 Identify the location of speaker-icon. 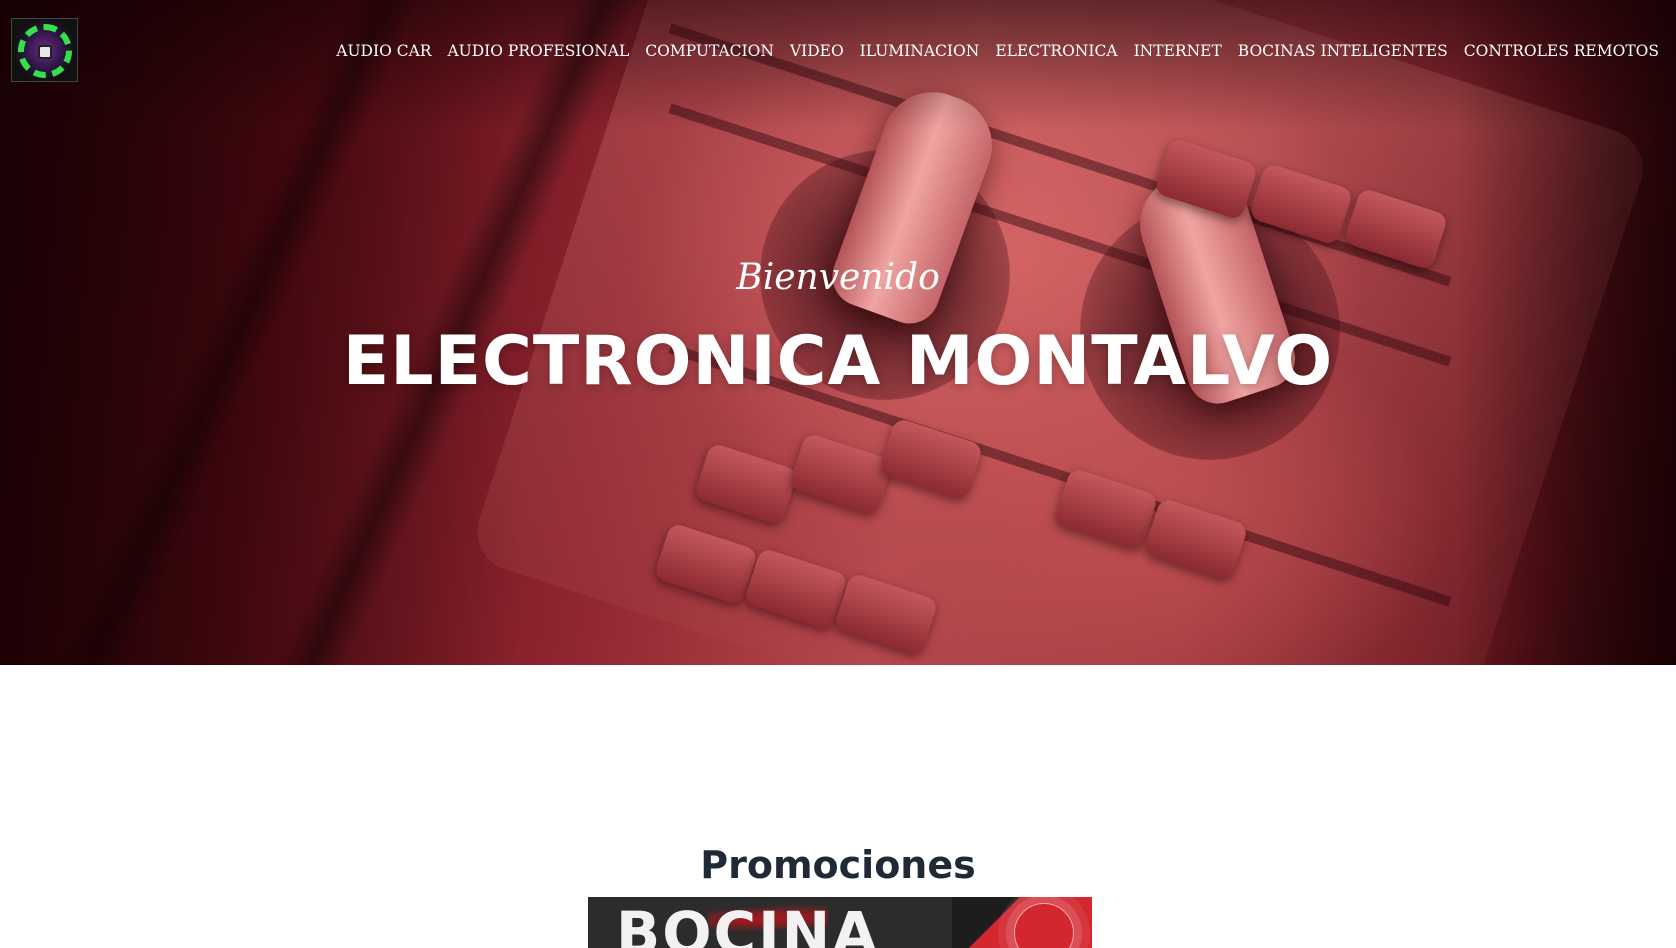
(45, 52).